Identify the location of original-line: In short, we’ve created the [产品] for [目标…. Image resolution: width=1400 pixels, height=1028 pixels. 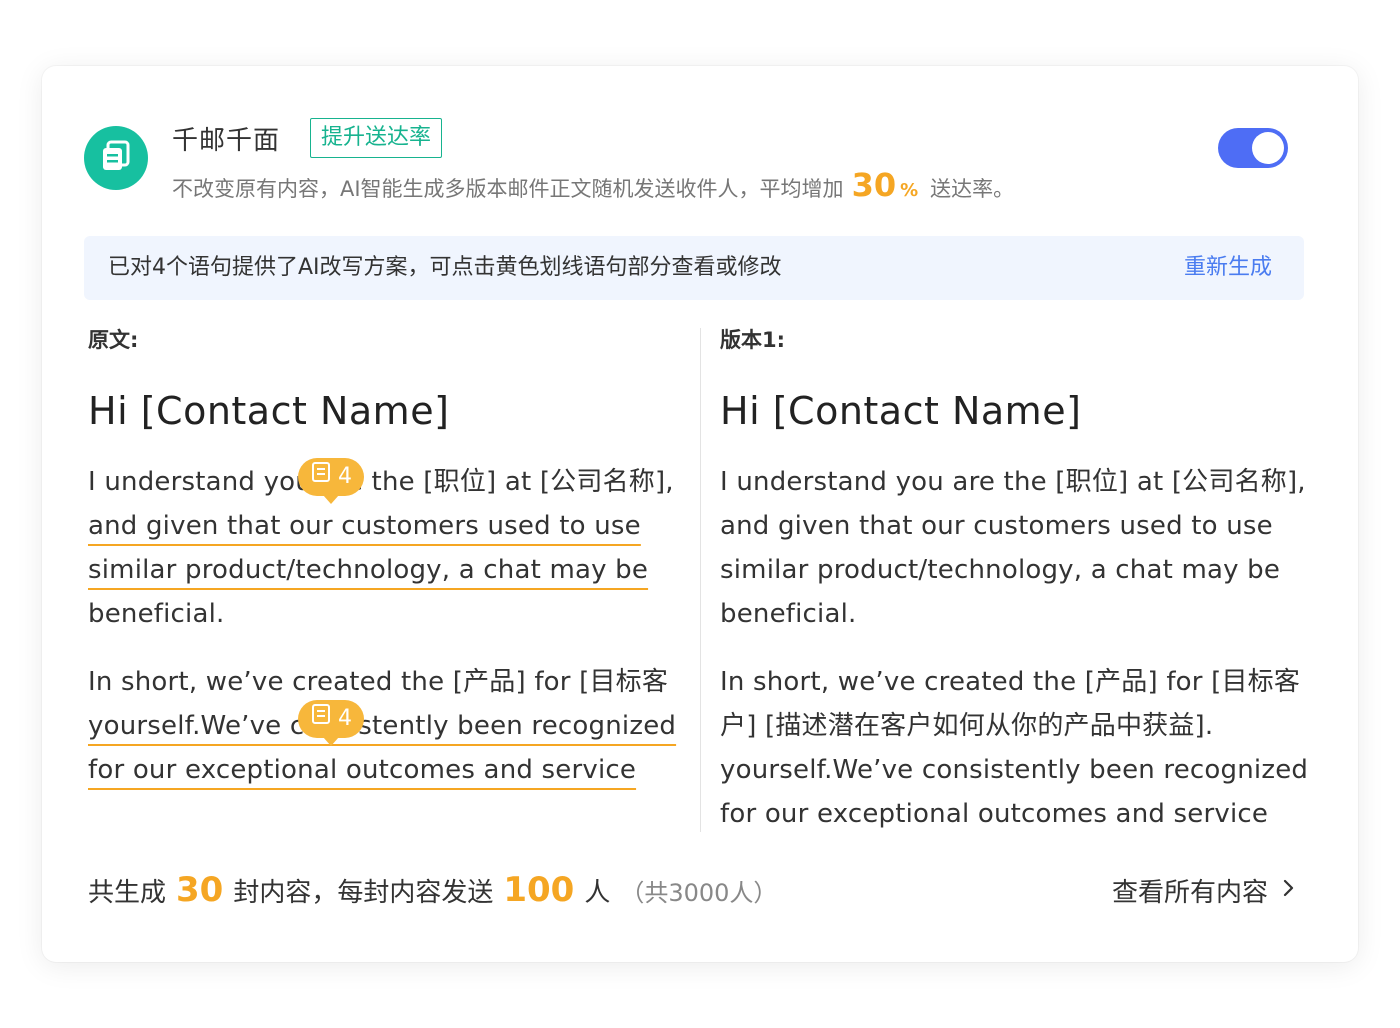
(378, 682).